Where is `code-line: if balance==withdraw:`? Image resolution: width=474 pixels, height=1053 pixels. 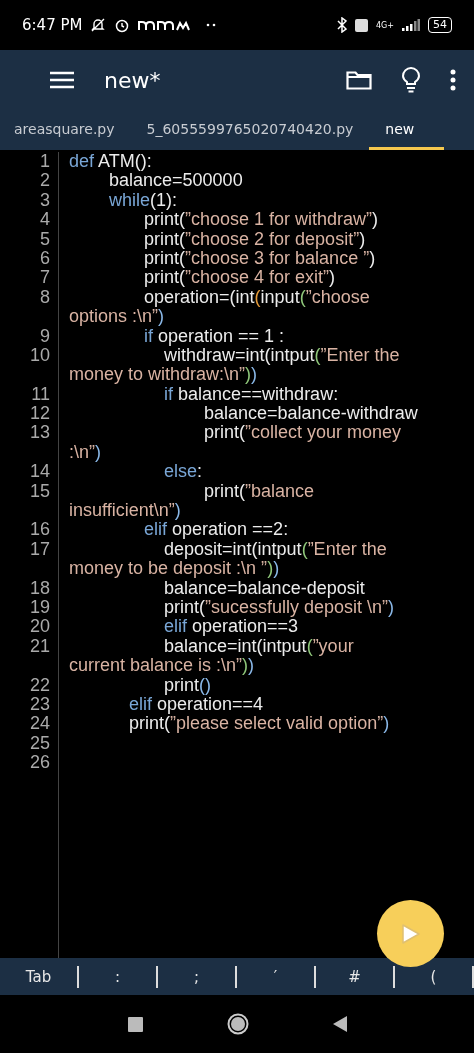
code-line: if balance==withdraw: is located at coordinates (251, 394).